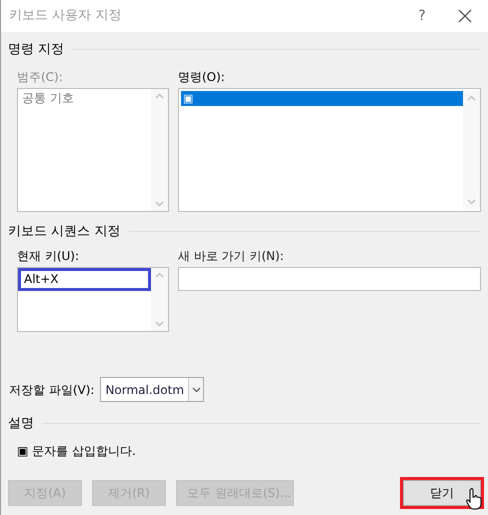 The width and height of the screenshot is (488, 515). Describe the element at coordinates (36, 50) in the screenshot. I see `section-title: 명령 지정` at that location.